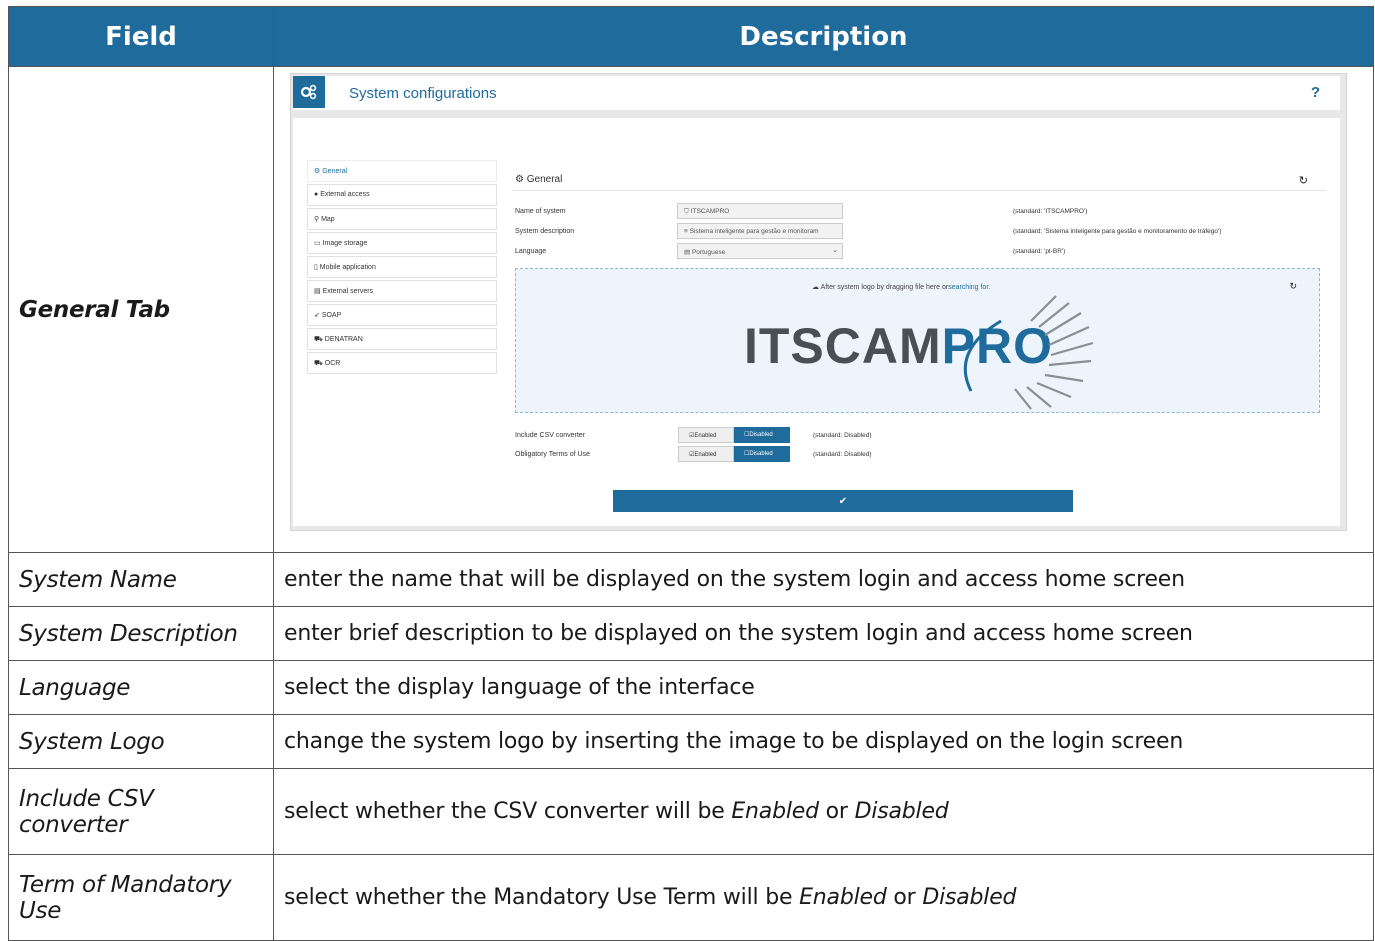 This screenshot has width=1375, height=941. I want to click on help-icon: ?, so click(1315, 92).